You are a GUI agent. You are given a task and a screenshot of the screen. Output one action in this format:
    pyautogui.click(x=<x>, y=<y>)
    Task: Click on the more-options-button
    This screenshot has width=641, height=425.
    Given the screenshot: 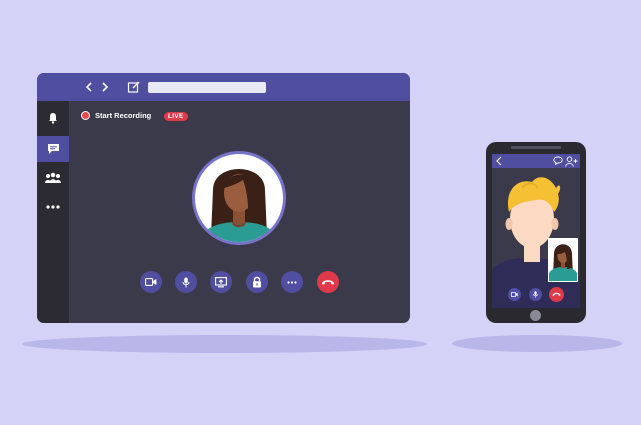 What is the action you would take?
    pyautogui.click(x=292, y=282)
    